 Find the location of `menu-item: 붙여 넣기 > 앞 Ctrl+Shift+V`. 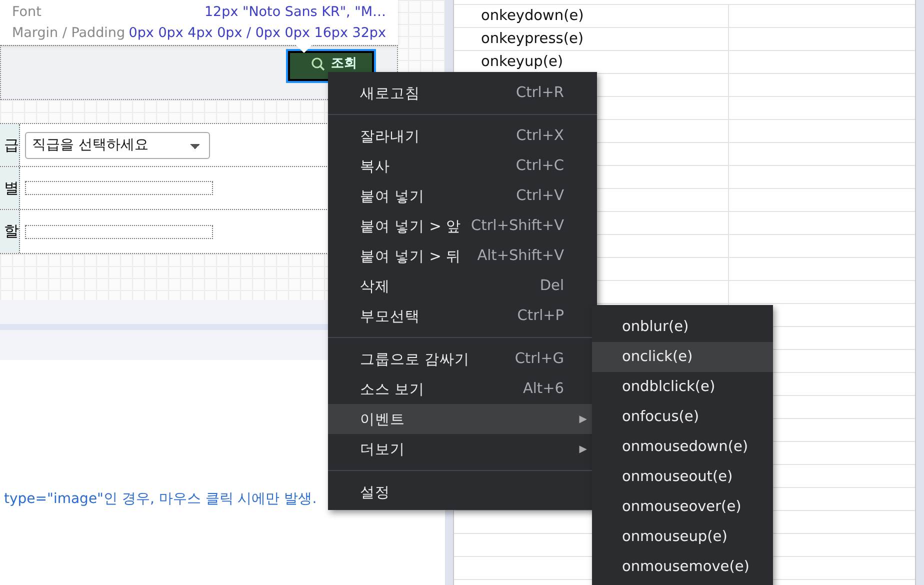

menu-item: 붙여 넣기 > 앞 Ctrl+Shift+V is located at coordinates (462, 226).